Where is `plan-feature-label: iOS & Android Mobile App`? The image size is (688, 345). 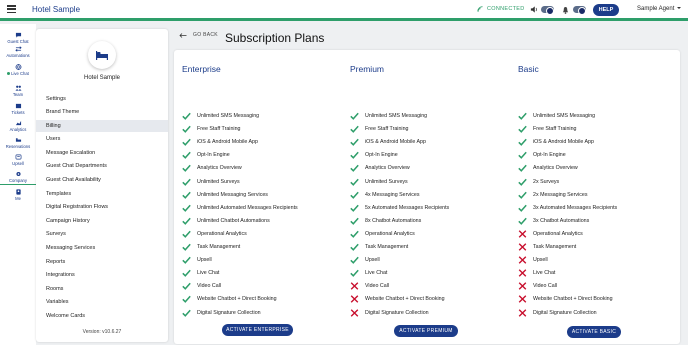
plan-feature-label: iOS & Android Mobile App is located at coordinates (563, 142).